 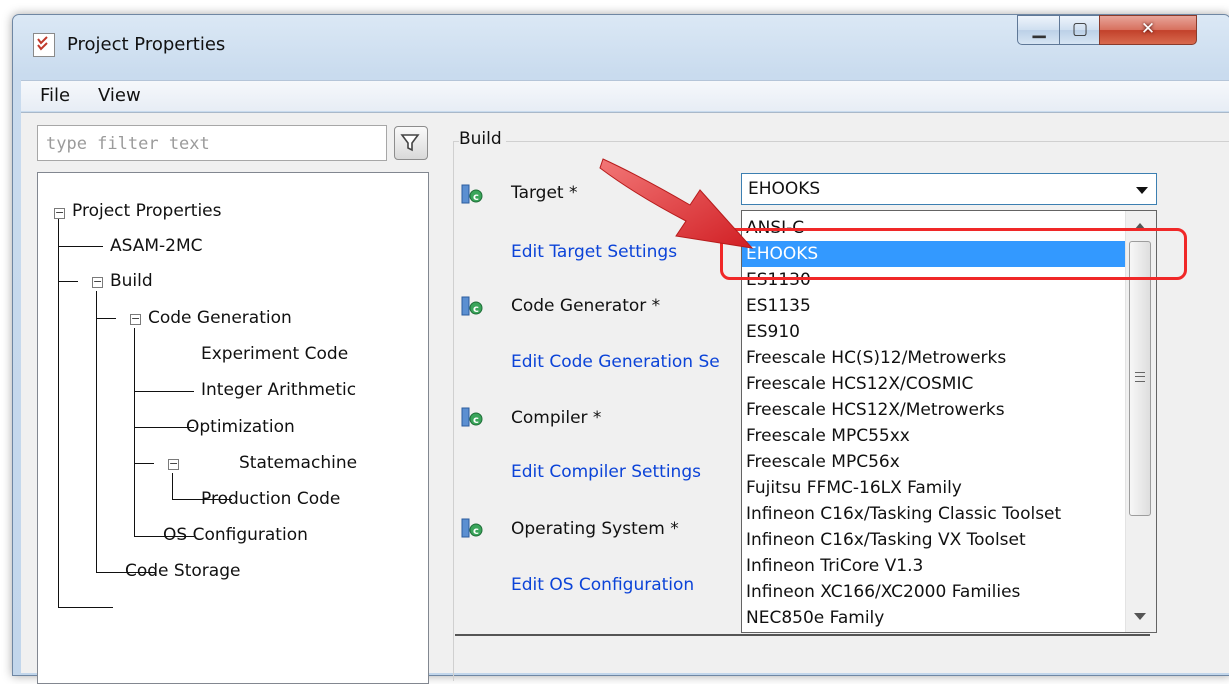 I want to click on annotation-arrow, so click(x=676, y=203).